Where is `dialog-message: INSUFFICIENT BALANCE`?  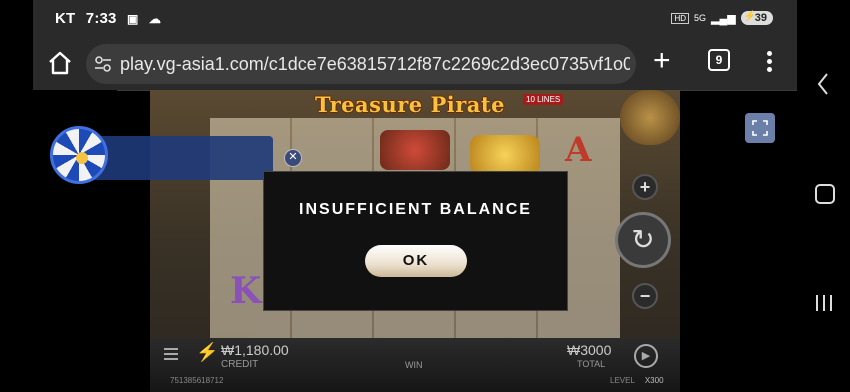 dialog-message: INSUFFICIENT BALANCE is located at coordinates (415, 209).